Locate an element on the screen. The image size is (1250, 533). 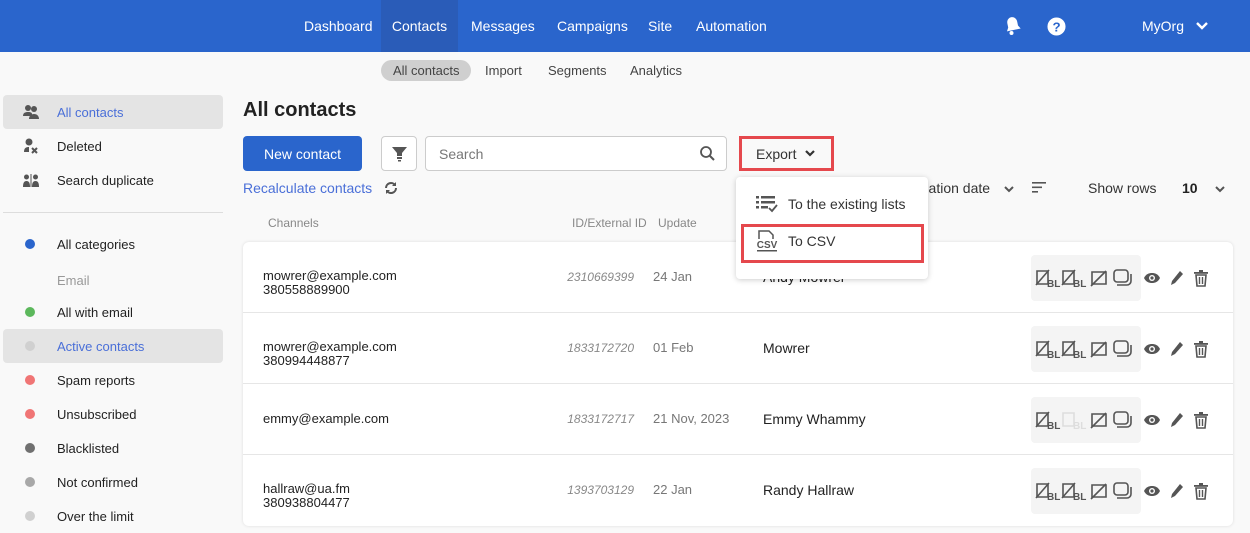
subnav-all-contacts: All contacts is located at coordinates (426, 70).